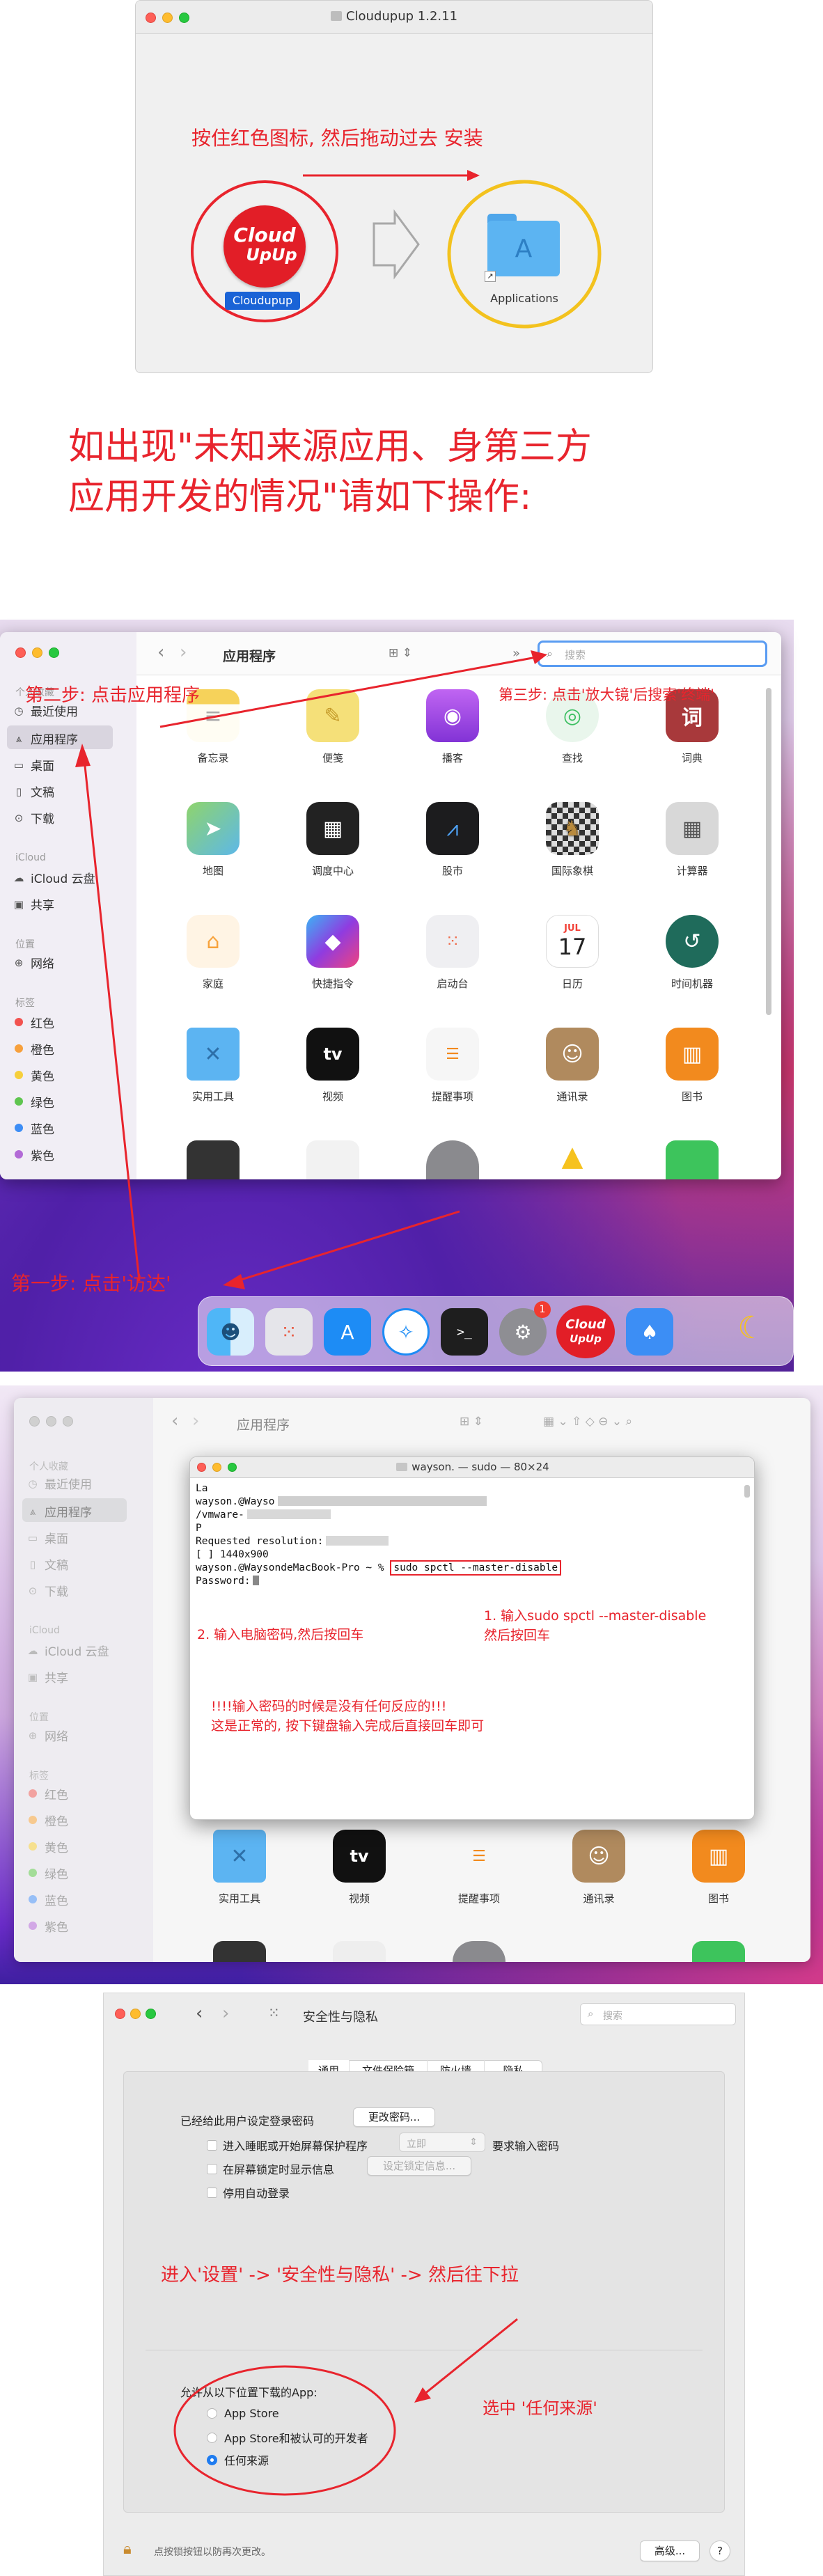 The width and height of the screenshot is (823, 2576). I want to click on app-reminders: ☰ 提醒事项, so click(479, 1868).